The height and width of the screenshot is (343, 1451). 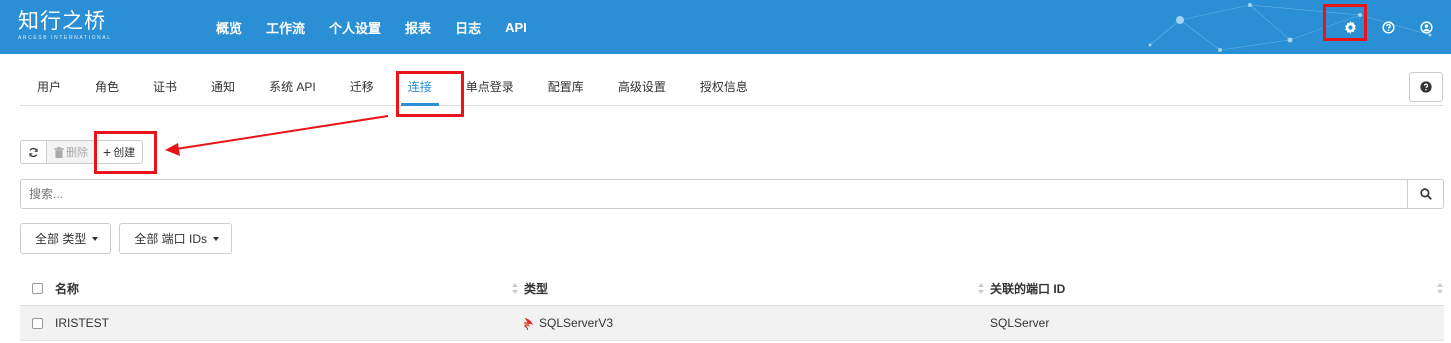 I want to click on cell-name: IRISTEST, so click(x=82, y=323).